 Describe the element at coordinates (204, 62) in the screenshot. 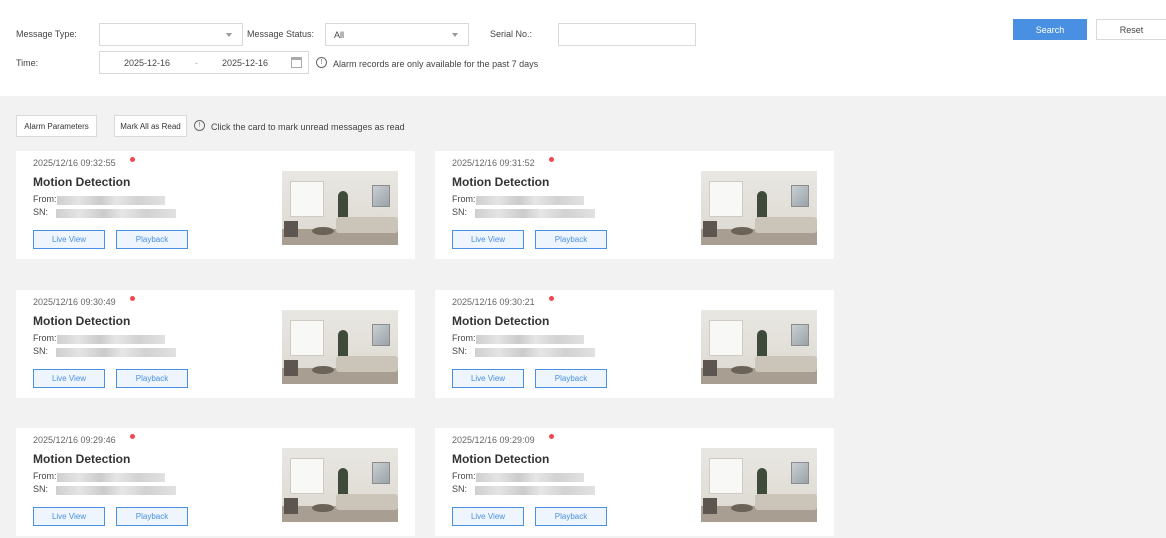

I see `date-range-picker: 2025-12-16 - 2025-12-16` at that location.